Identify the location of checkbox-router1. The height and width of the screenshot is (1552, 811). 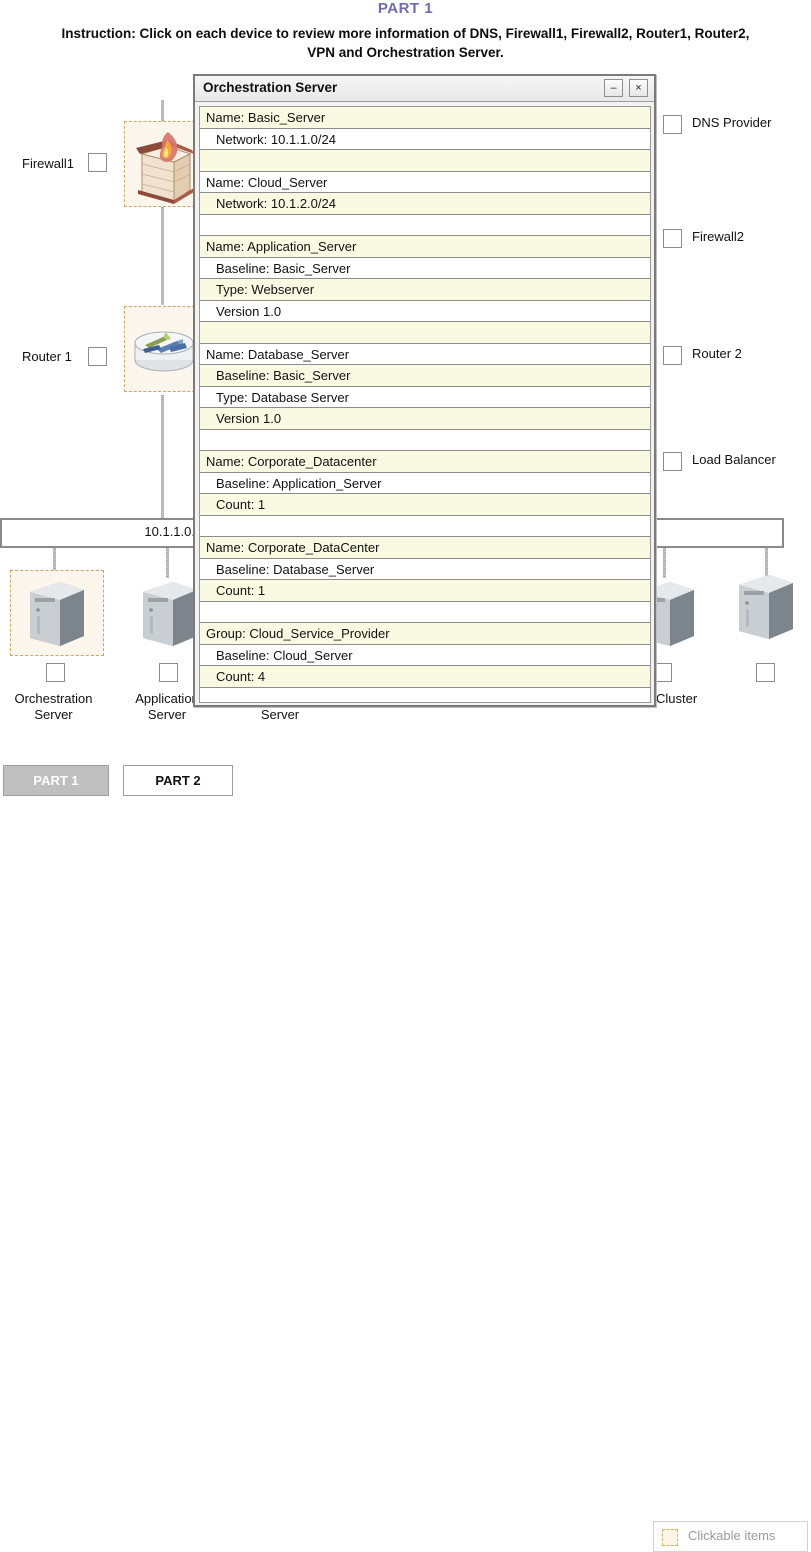
(97, 356).